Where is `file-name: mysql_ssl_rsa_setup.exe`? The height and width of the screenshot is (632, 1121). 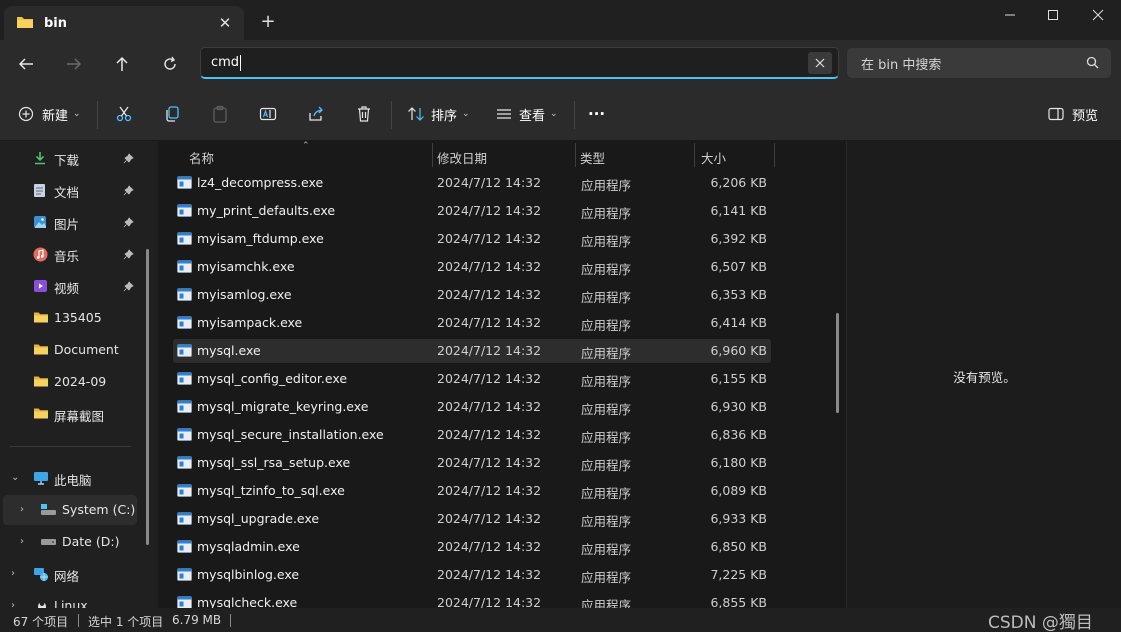
file-name: mysql_ssl_rsa_setup.exe is located at coordinates (274, 462).